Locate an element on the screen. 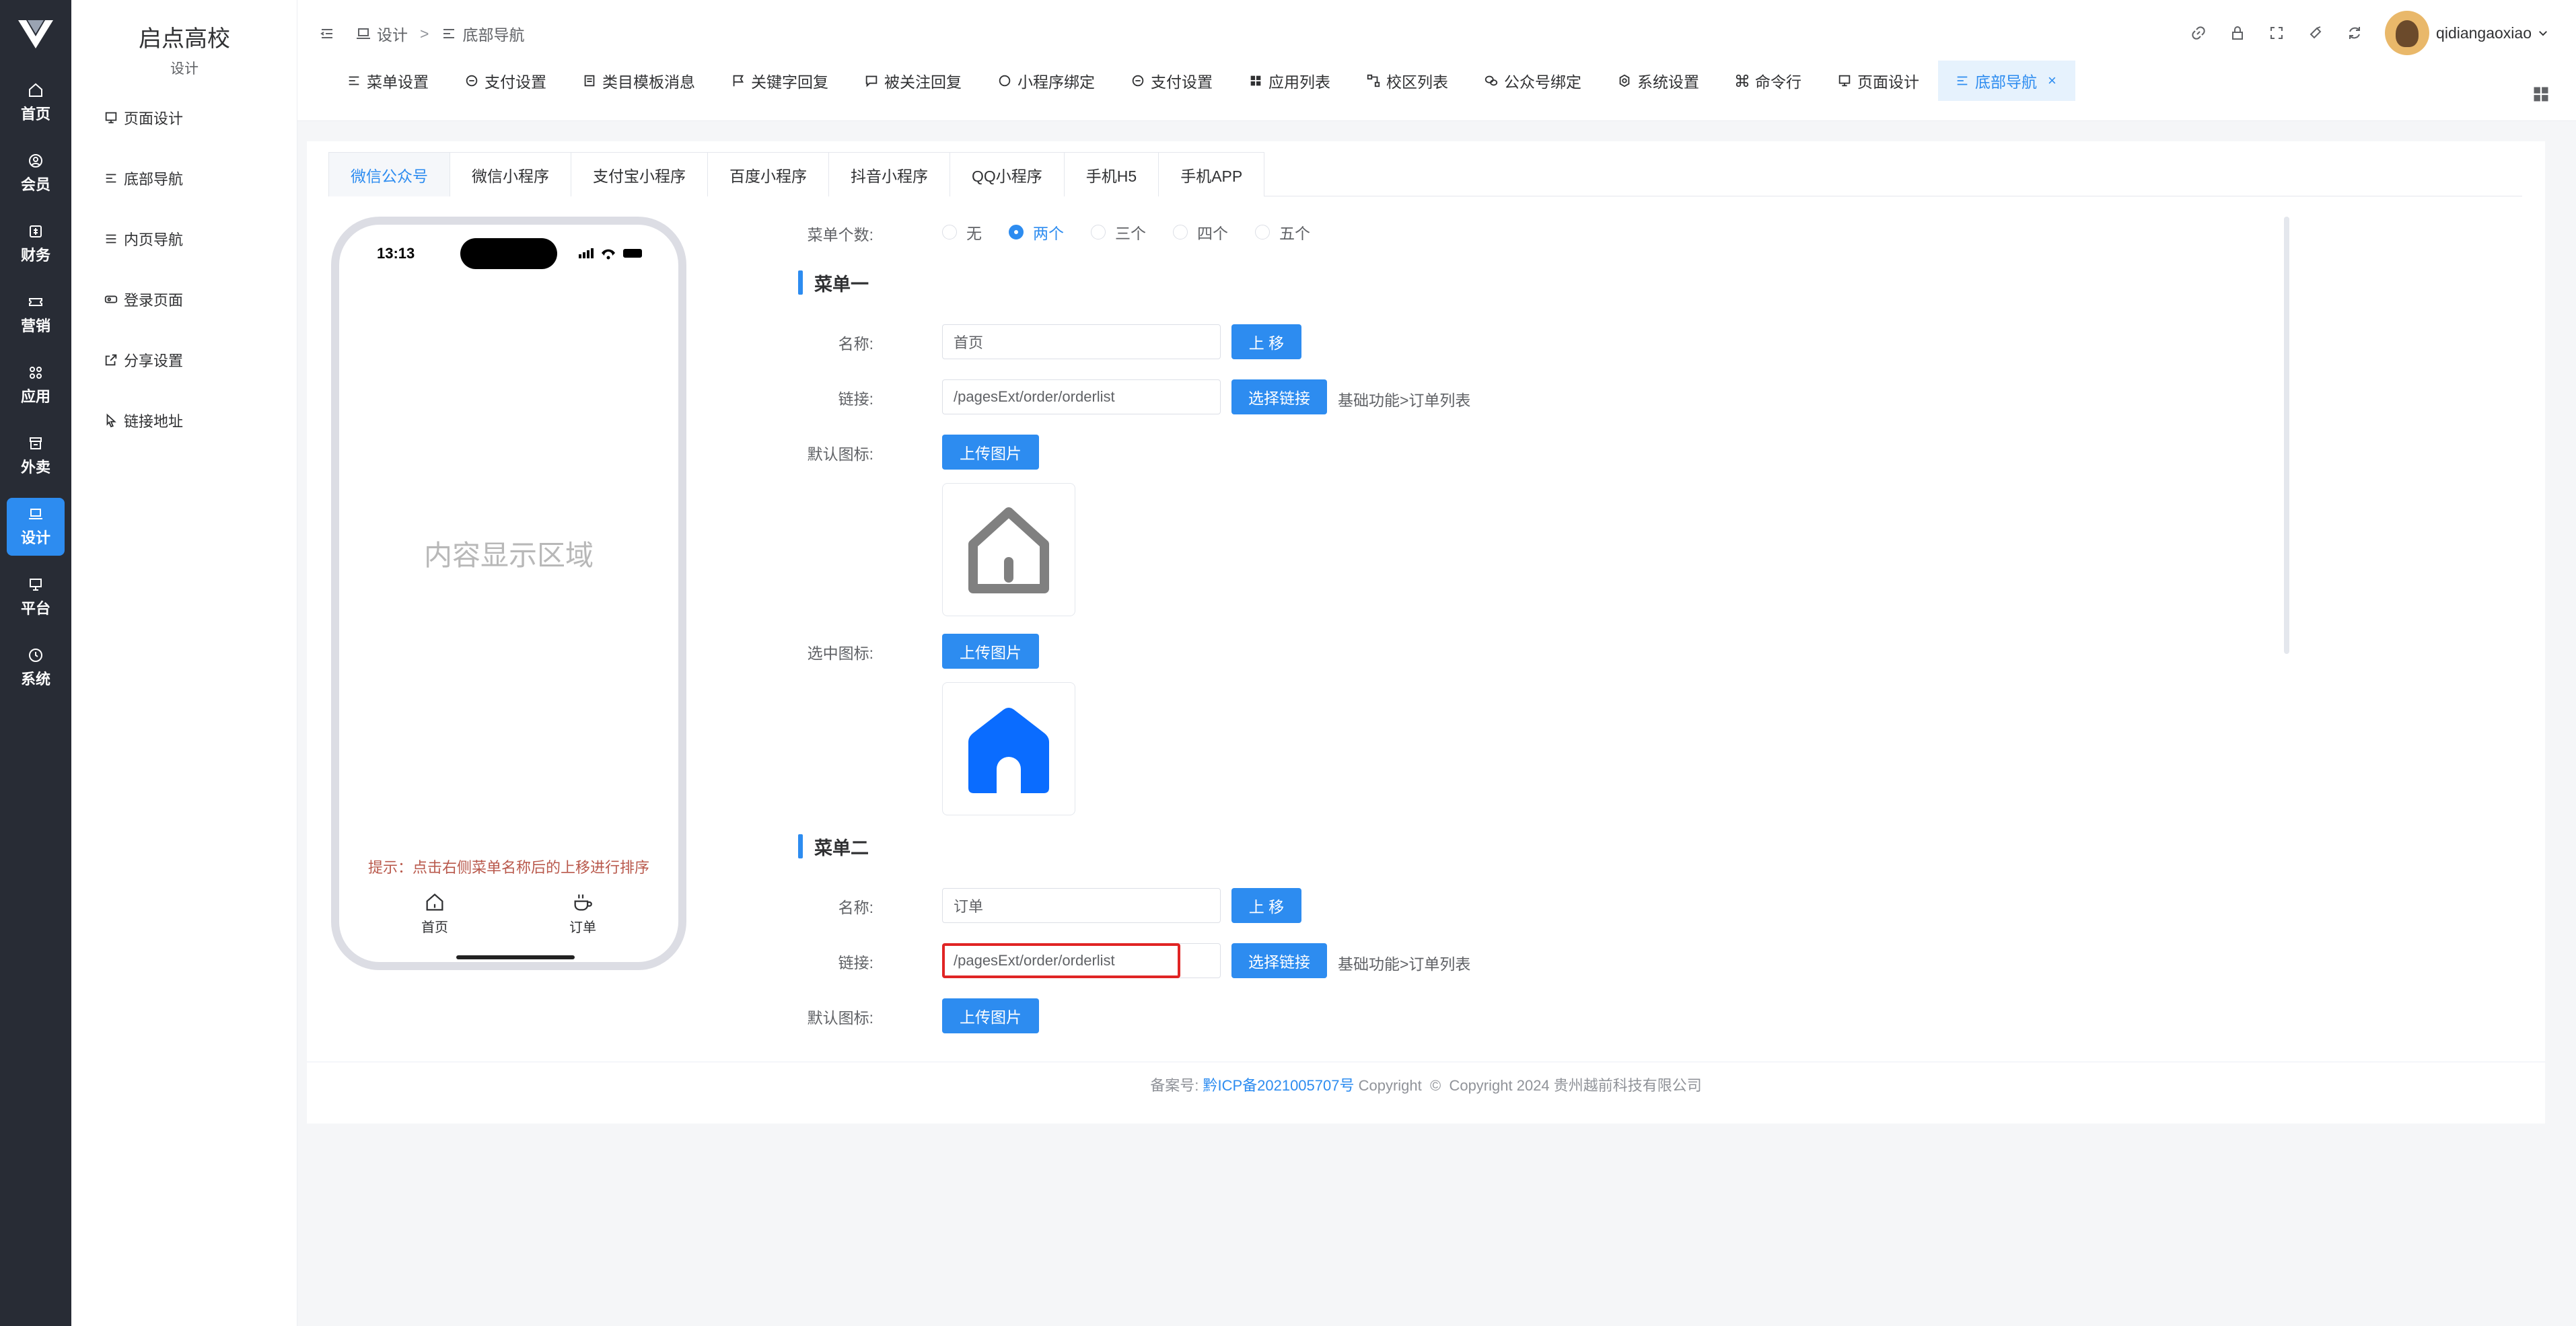  menu-one-move-up-button: 上 移 is located at coordinates (1266, 341).